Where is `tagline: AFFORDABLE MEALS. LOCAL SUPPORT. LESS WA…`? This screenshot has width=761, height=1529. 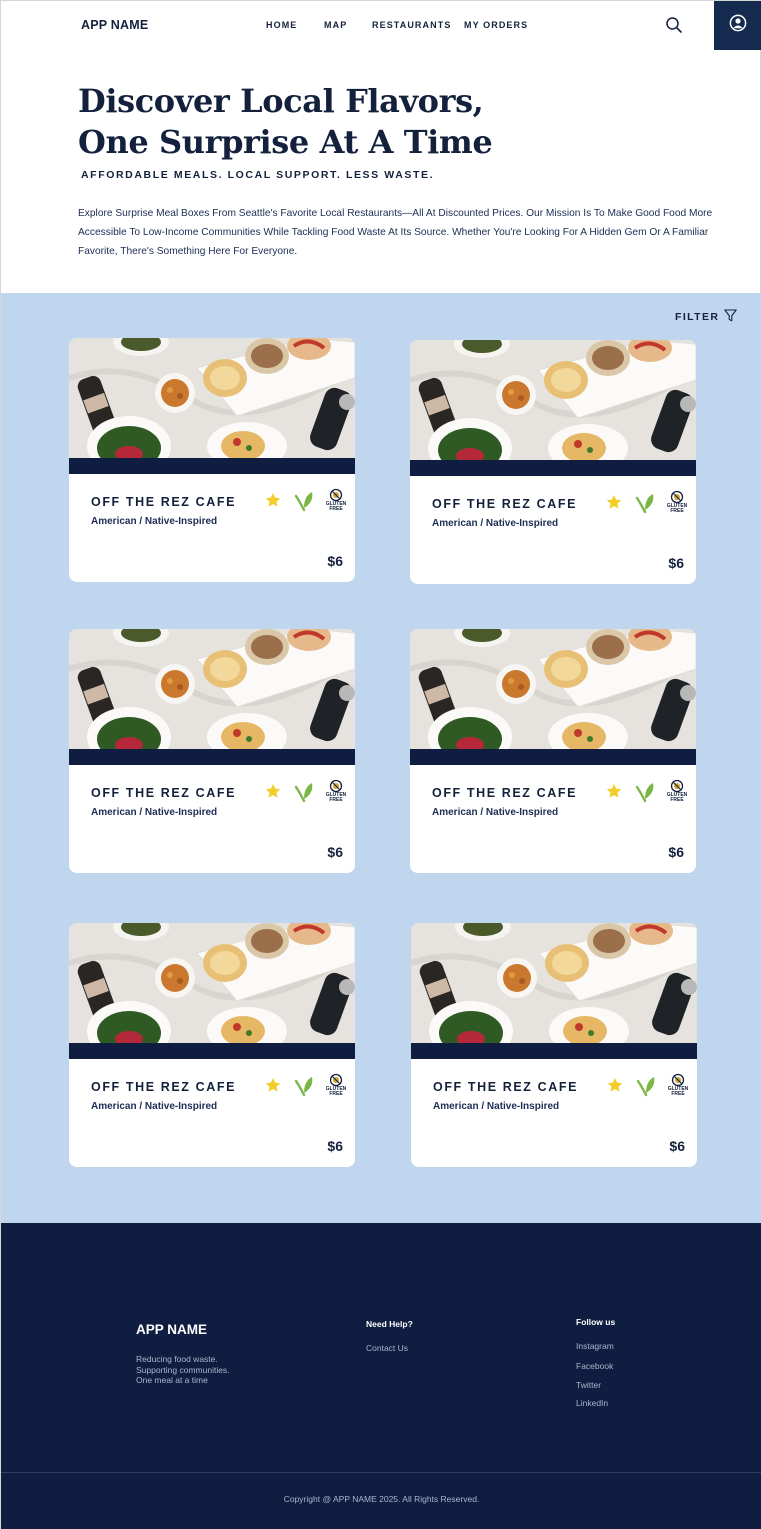 tagline: AFFORDABLE MEALS. LOCAL SUPPORT. LESS WA… is located at coordinates (258, 175).